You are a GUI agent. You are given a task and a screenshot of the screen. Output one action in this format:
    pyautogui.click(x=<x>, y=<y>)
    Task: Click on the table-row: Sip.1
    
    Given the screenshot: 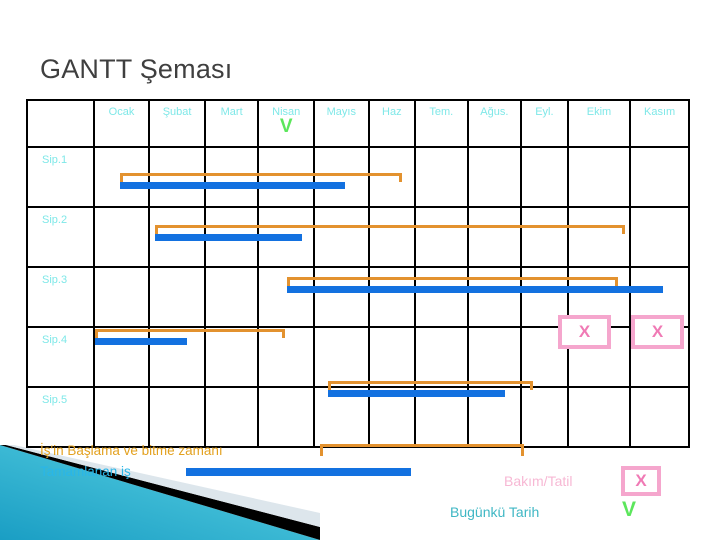 What is the action you would take?
    pyautogui.click(x=358, y=177)
    